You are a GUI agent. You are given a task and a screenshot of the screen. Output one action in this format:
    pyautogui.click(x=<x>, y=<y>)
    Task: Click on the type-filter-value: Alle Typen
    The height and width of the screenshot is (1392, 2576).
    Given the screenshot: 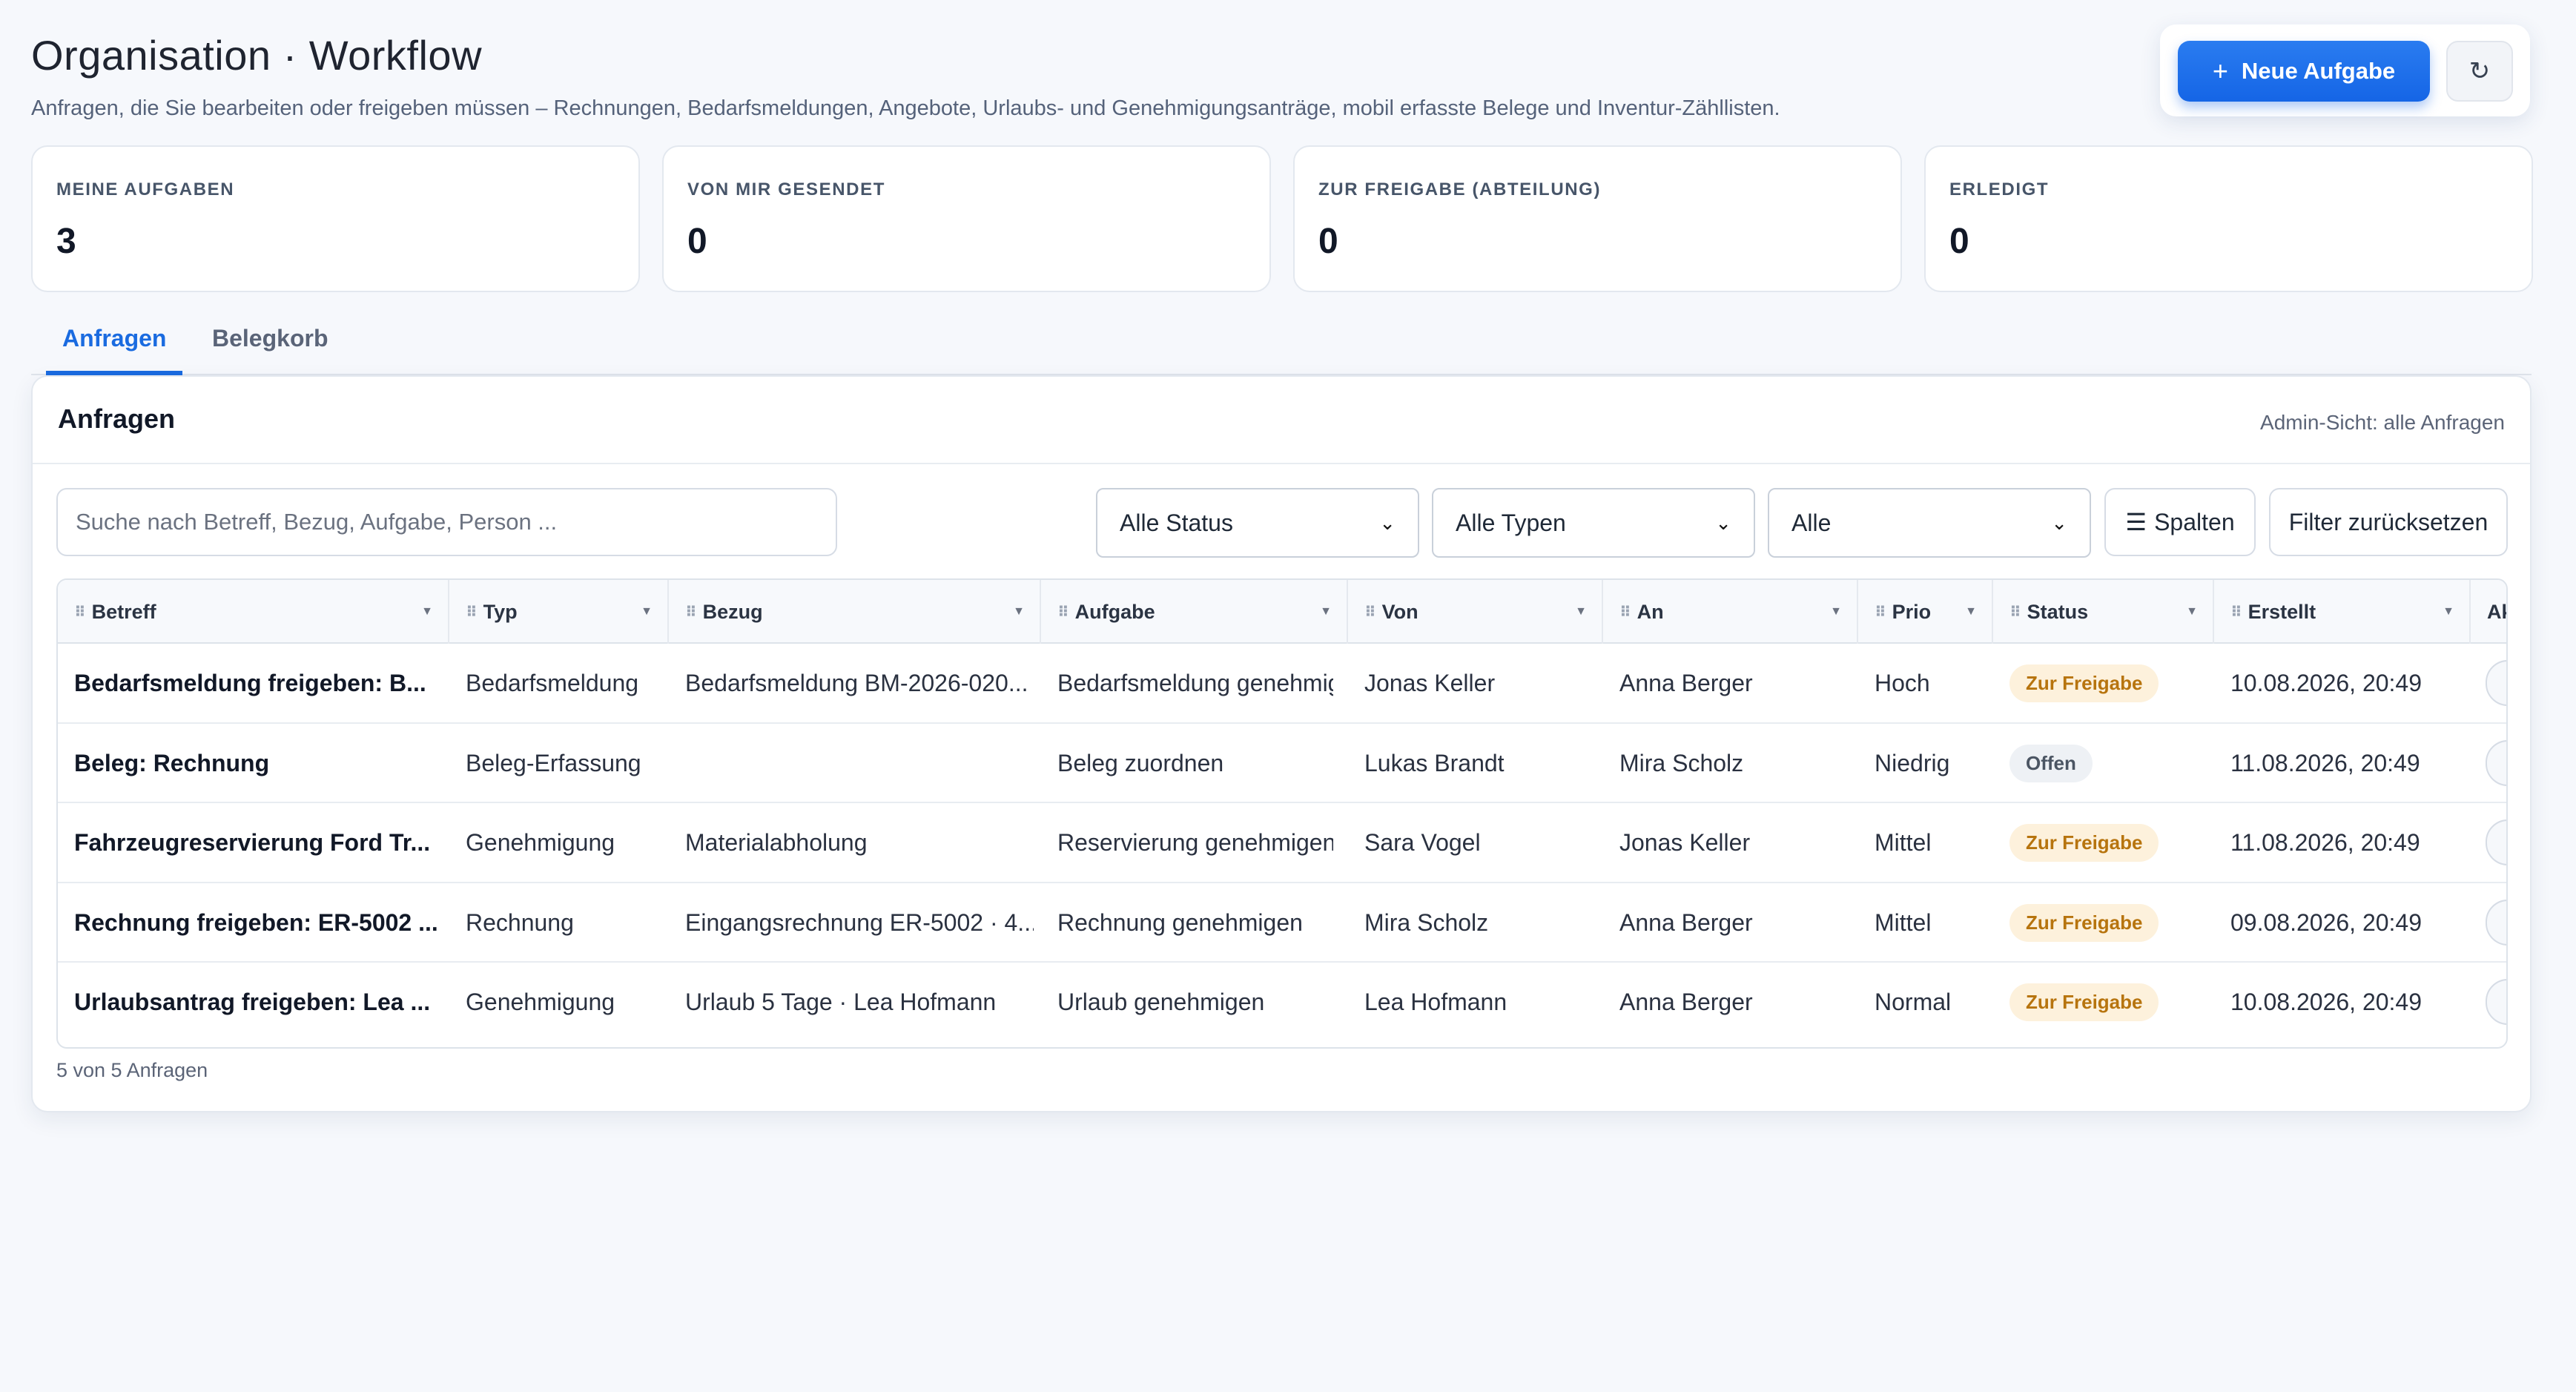 What is the action you would take?
    pyautogui.click(x=1511, y=522)
    